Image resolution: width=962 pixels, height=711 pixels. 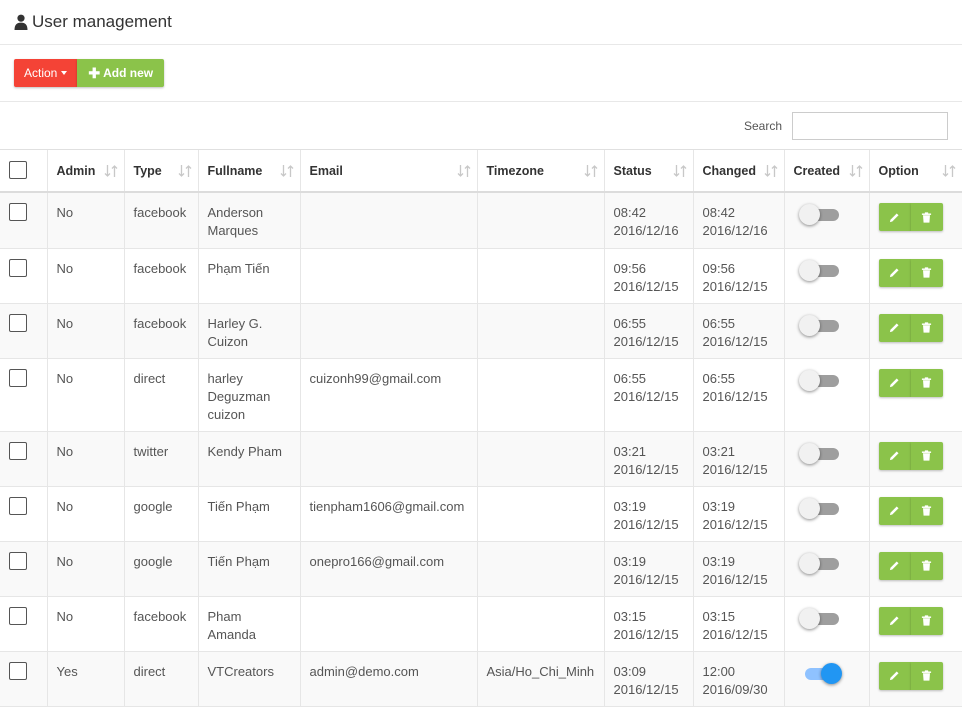 What do you see at coordinates (649, 331) in the screenshot?
I see `status-cell: 06:55 2016/12/15` at bounding box center [649, 331].